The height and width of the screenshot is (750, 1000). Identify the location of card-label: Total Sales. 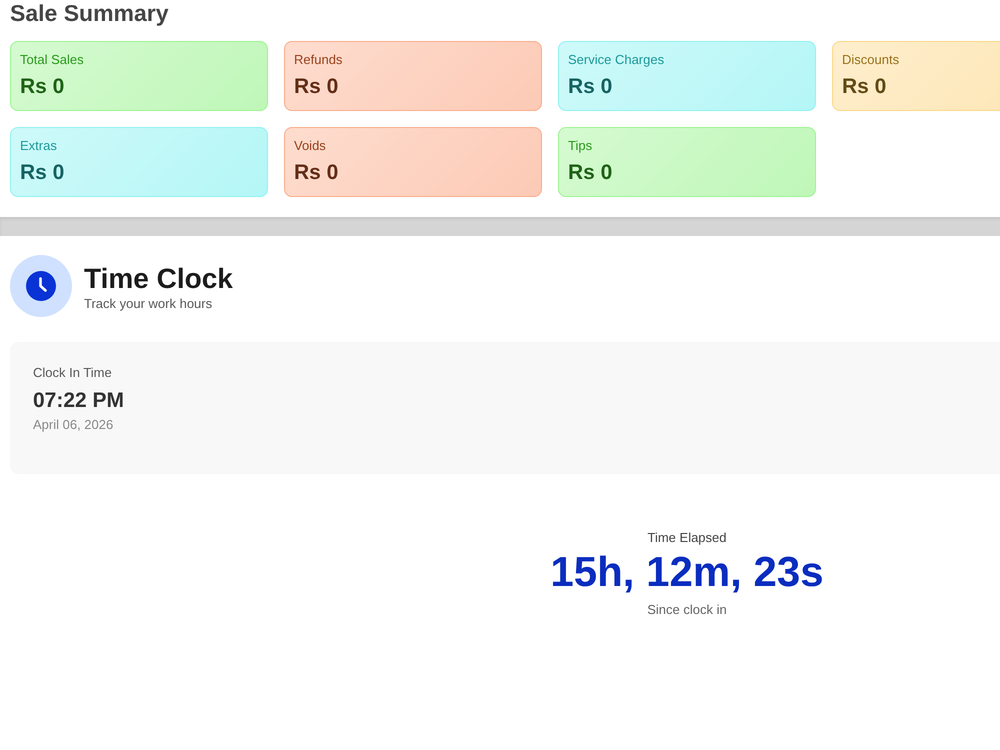
(52, 60).